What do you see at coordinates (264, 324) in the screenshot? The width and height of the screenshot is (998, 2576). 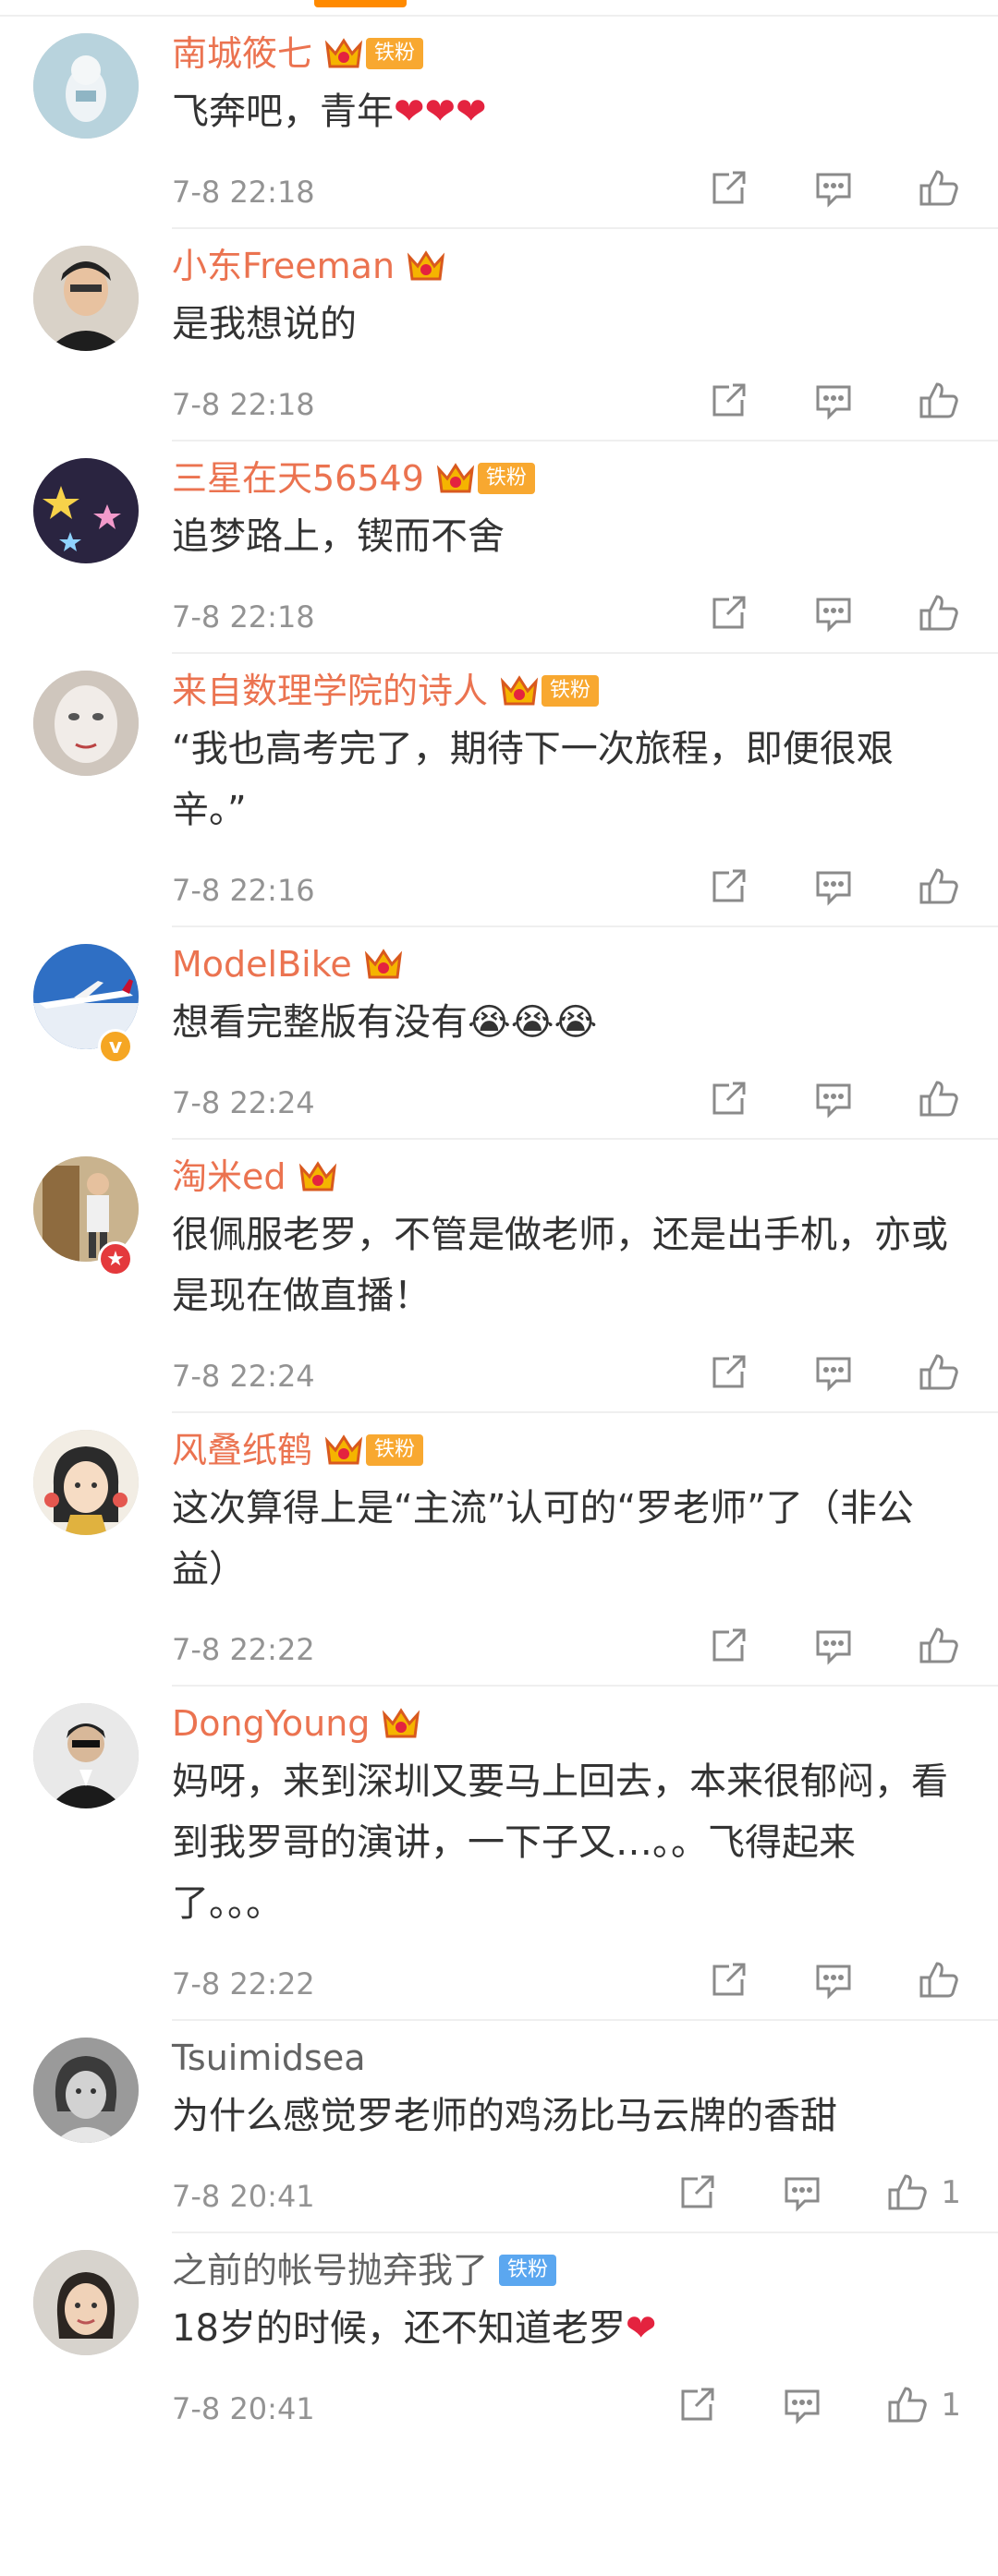 I see `comment-text: 是我想说的` at bounding box center [264, 324].